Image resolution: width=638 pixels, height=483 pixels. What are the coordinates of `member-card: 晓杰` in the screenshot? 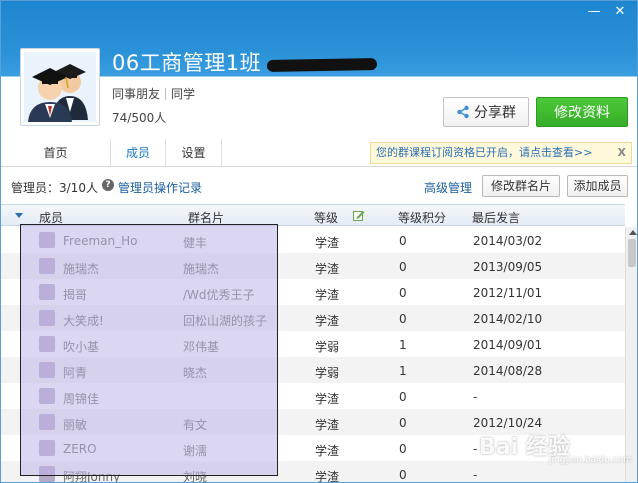 It's located at (195, 373).